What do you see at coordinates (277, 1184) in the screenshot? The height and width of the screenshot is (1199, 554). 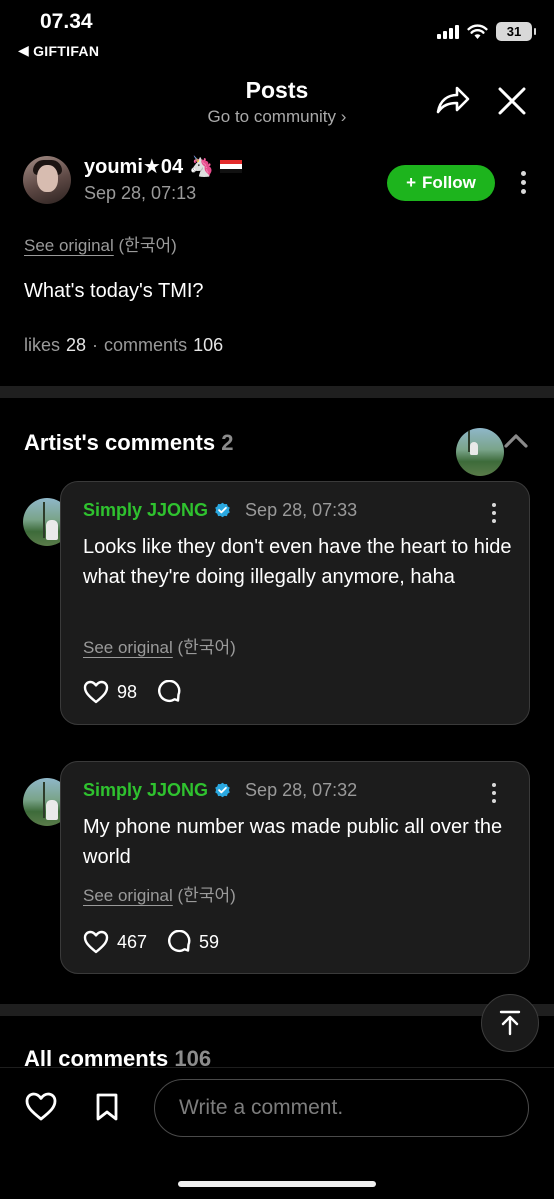 I see `home-indicator` at bounding box center [277, 1184].